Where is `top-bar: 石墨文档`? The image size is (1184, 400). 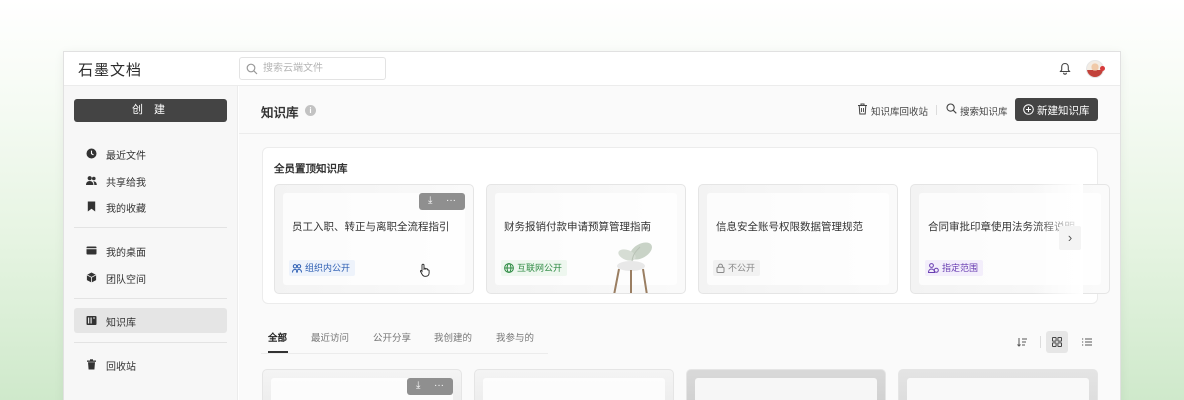 top-bar: 石墨文档 is located at coordinates (592, 69).